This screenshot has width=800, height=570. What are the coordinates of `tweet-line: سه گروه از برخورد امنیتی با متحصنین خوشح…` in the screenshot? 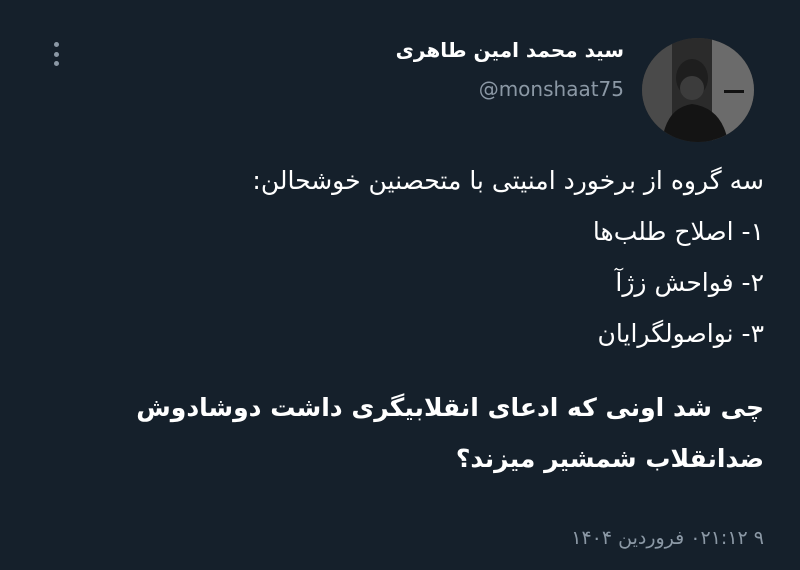 It's located at (508, 180).